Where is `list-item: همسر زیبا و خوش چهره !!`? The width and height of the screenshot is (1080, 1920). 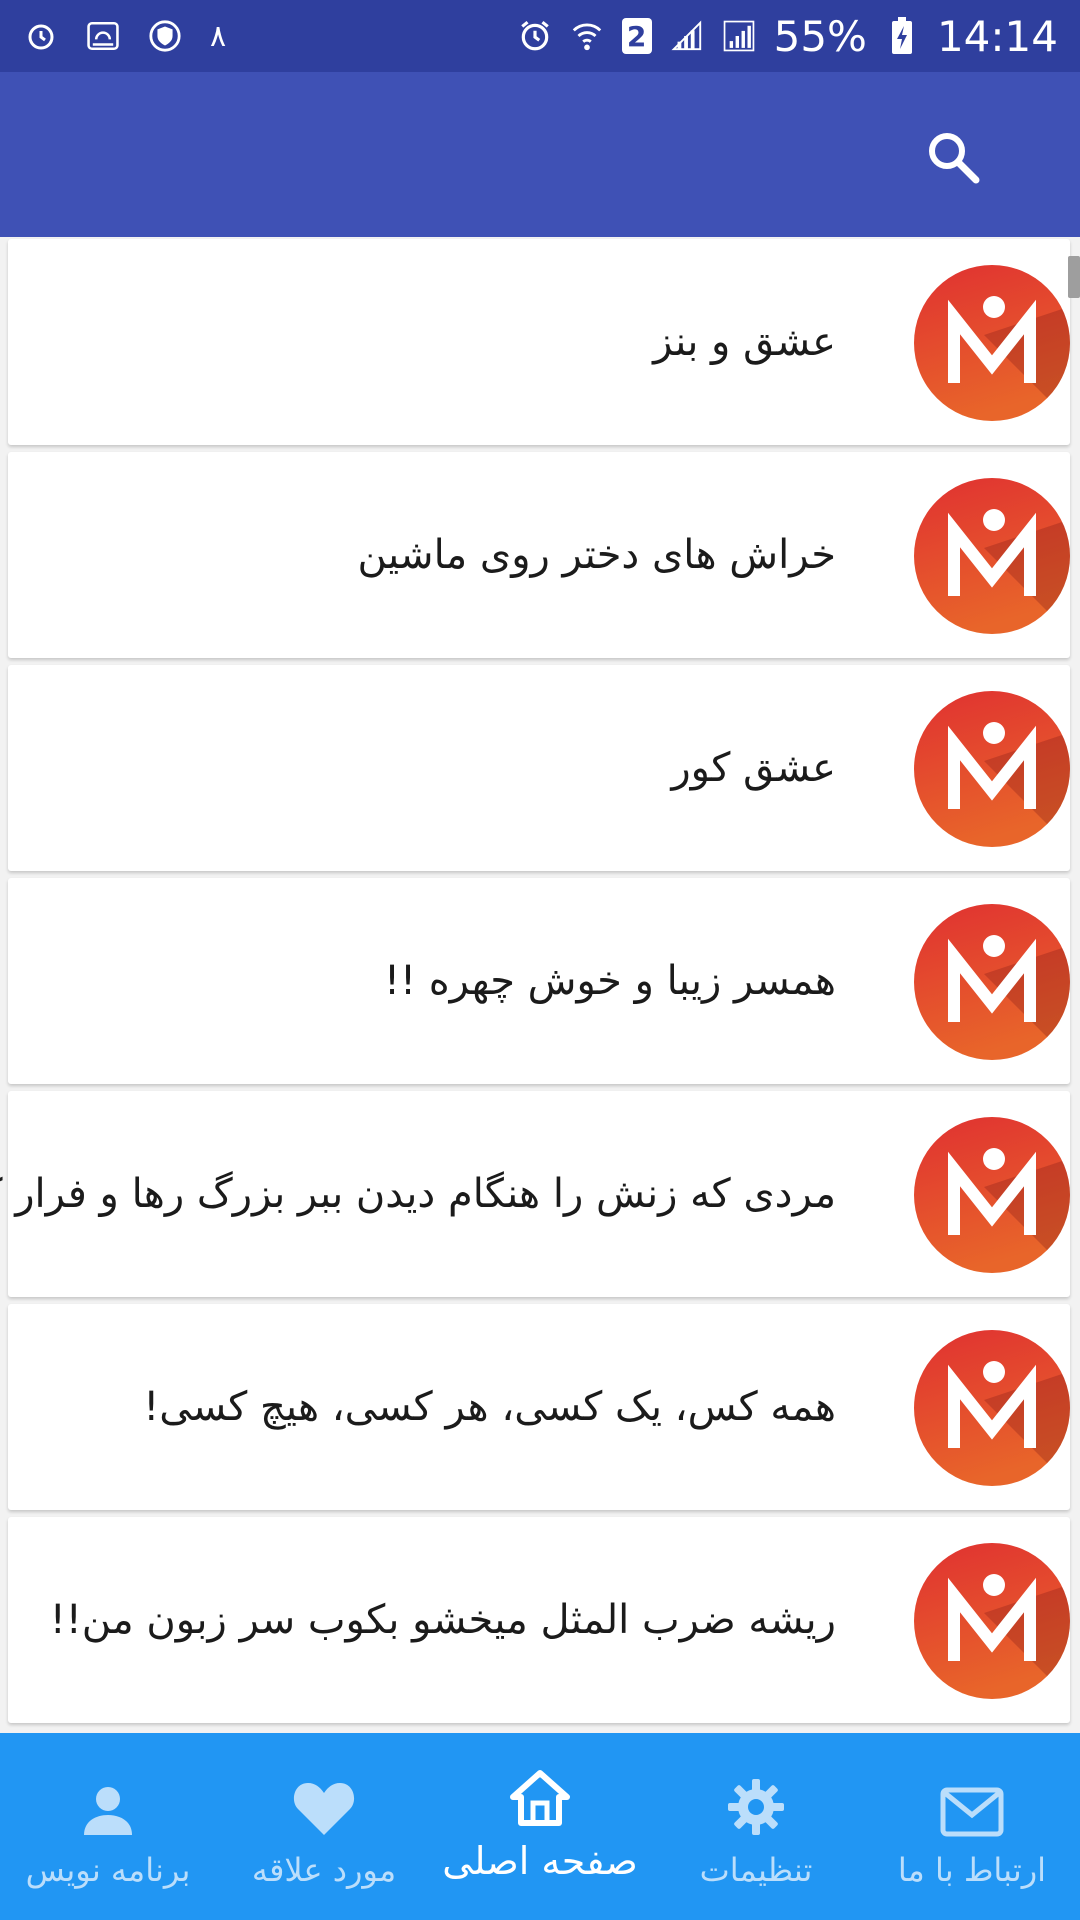 list-item: همسر زیبا و خوش چهره !! is located at coordinates (539, 981).